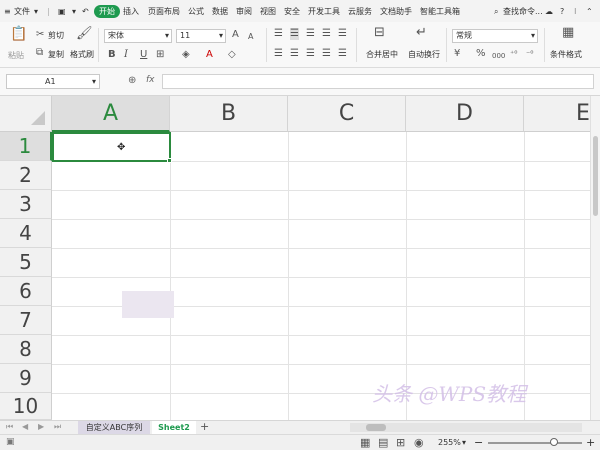  What do you see at coordinates (464, 442) in the screenshot?
I see `zoom-level-chevron-icon: ▾` at bounding box center [464, 442].